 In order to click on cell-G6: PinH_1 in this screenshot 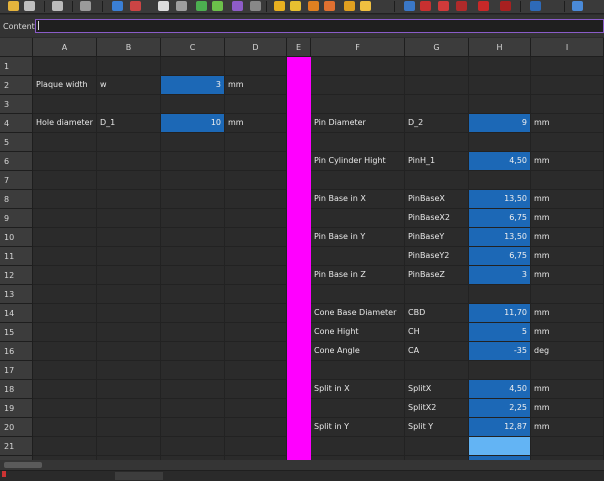, I will do `click(437, 161)`.